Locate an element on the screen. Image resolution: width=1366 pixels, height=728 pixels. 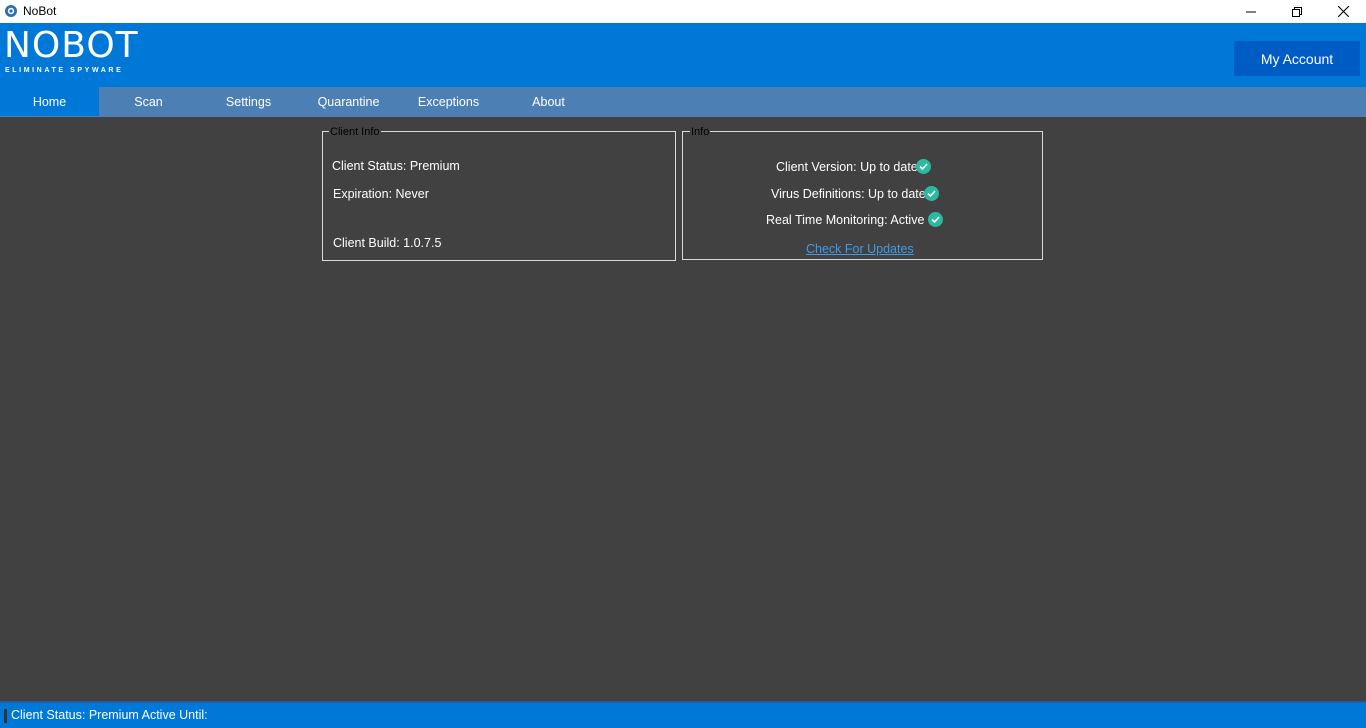
app-shield-icon is located at coordinates (11, 11).